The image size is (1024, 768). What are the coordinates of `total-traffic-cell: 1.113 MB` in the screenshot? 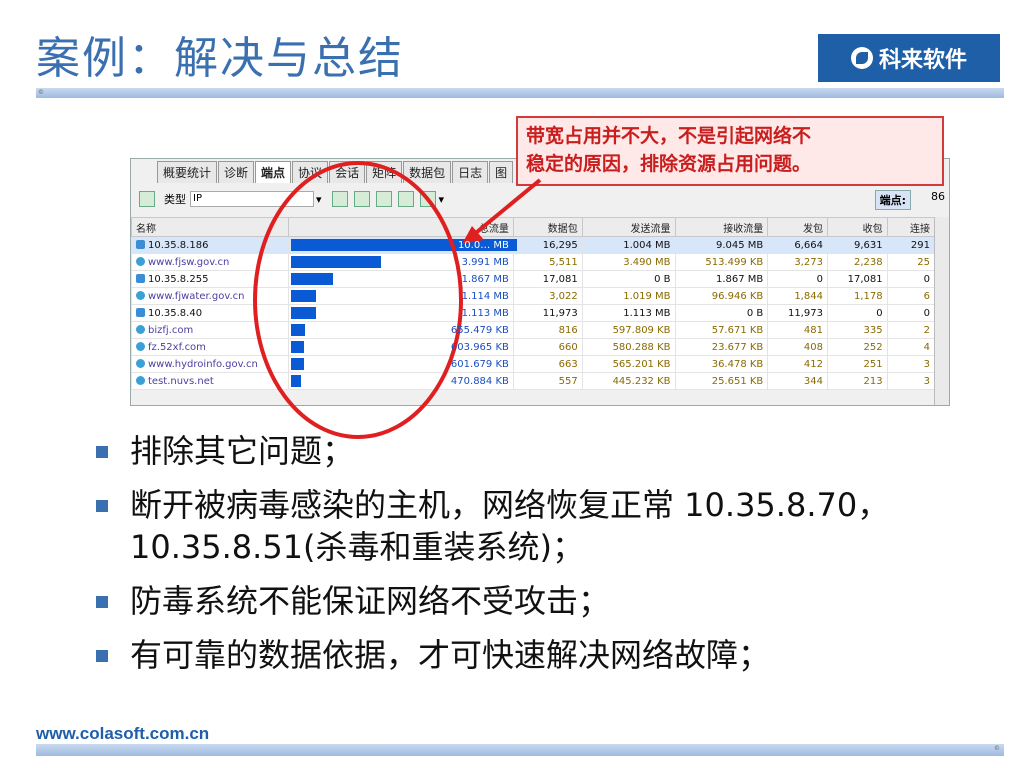 It's located at (400, 313).